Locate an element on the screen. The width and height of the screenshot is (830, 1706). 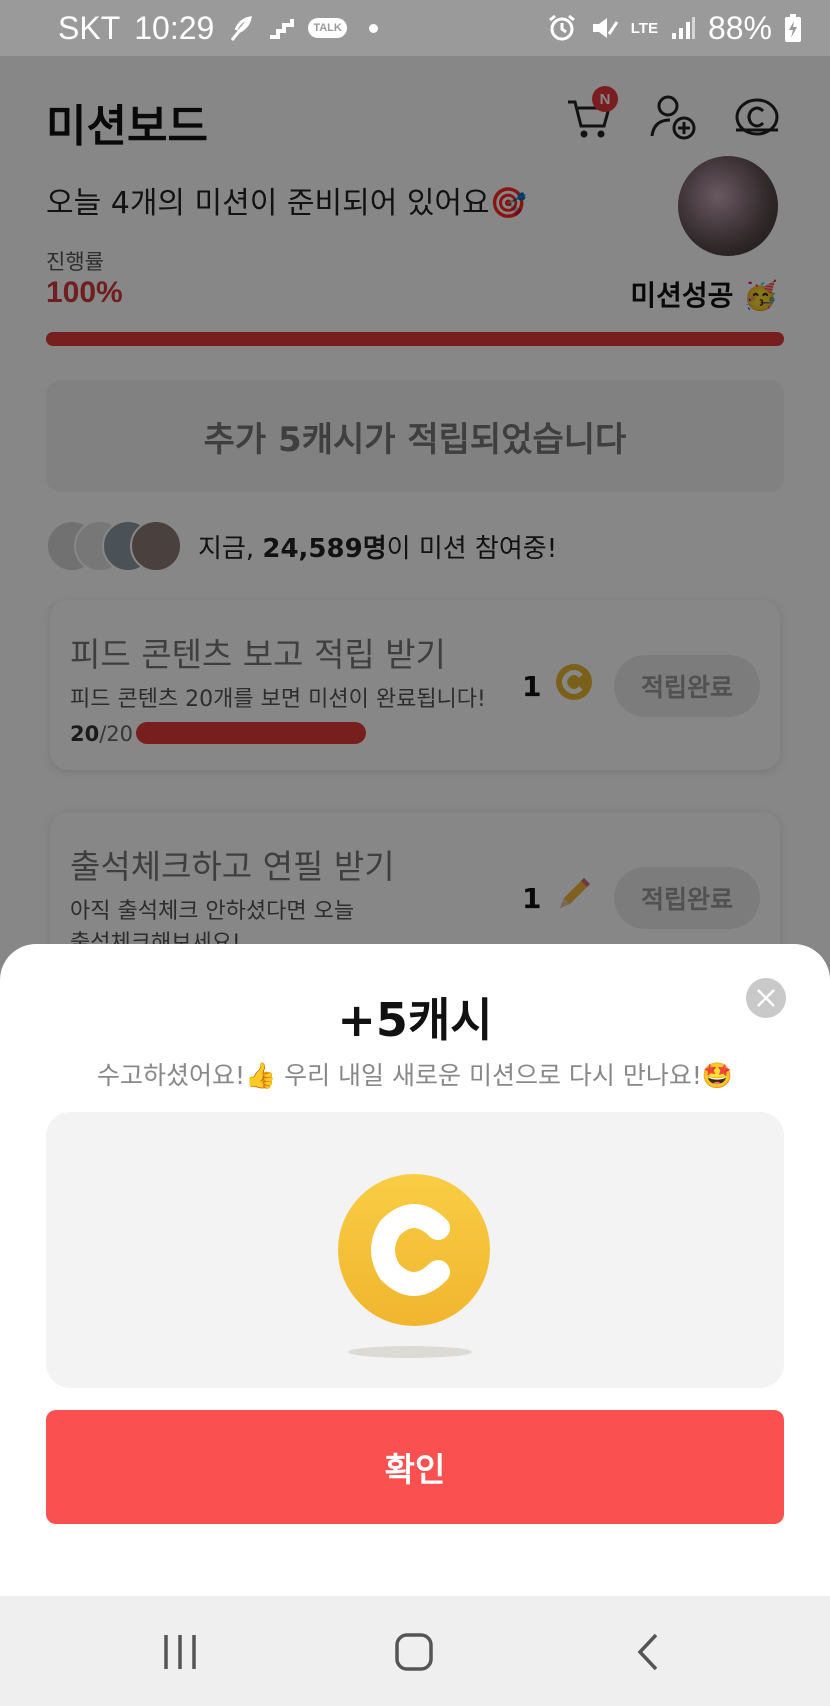
back-button is located at coordinates (648, 1652).